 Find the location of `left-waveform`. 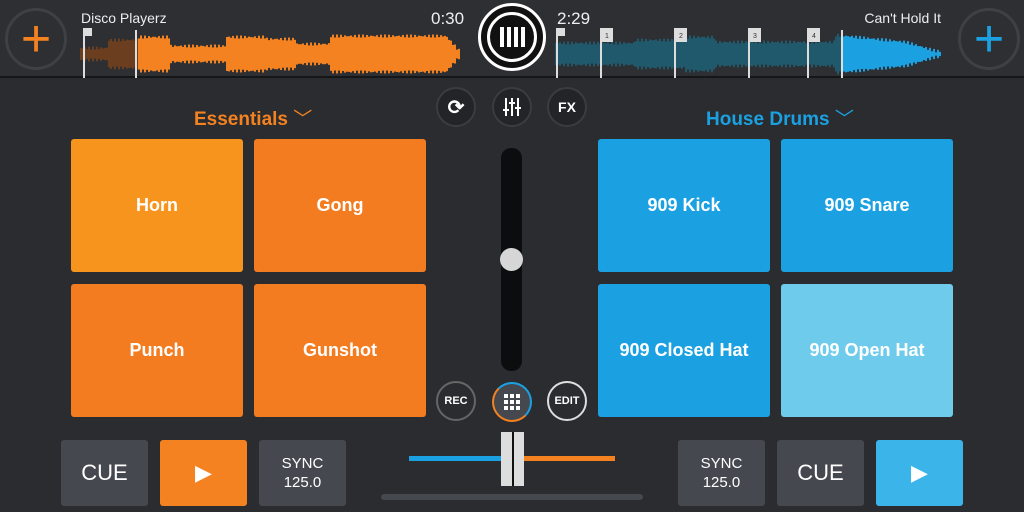

left-waveform is located at coordinates (272, 52).